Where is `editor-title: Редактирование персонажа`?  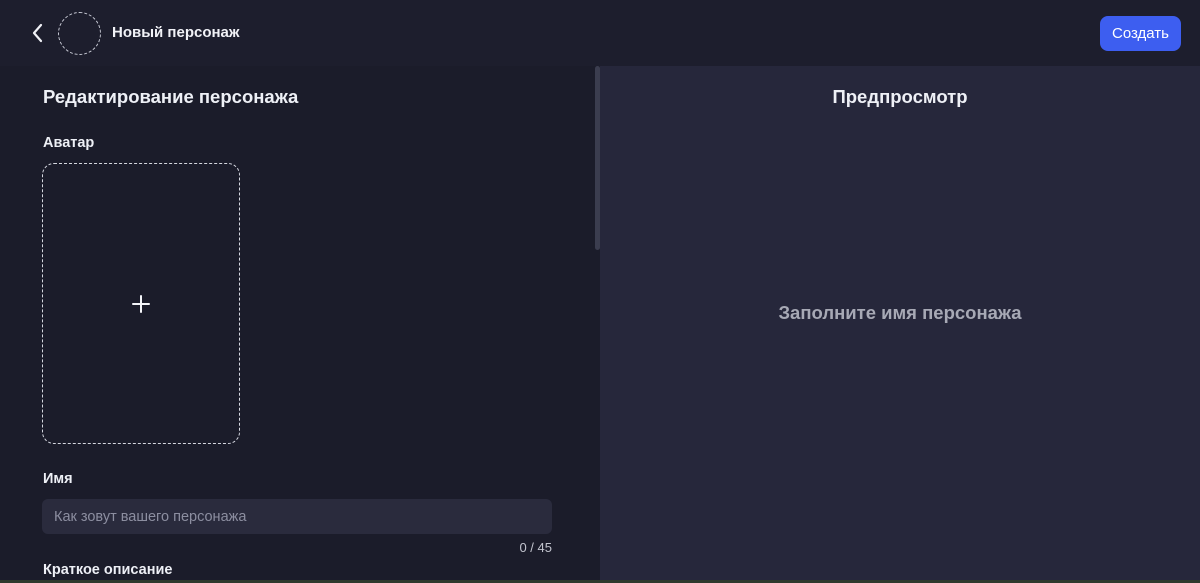
editor-title: Редактирование персонажа is located at coordinates (171, 96).